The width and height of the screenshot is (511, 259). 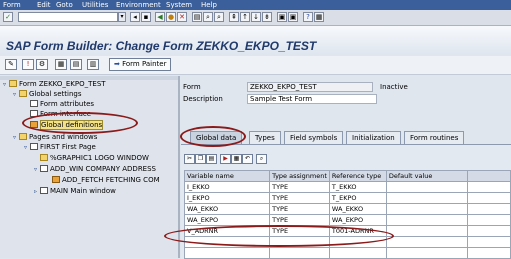 What do you see at coordinates (94, 158) in the screenshot?
I see `tree-node-graphic-window: %GRAPHIC1 LOGO WINDOW` at bounding box center [94, 158].